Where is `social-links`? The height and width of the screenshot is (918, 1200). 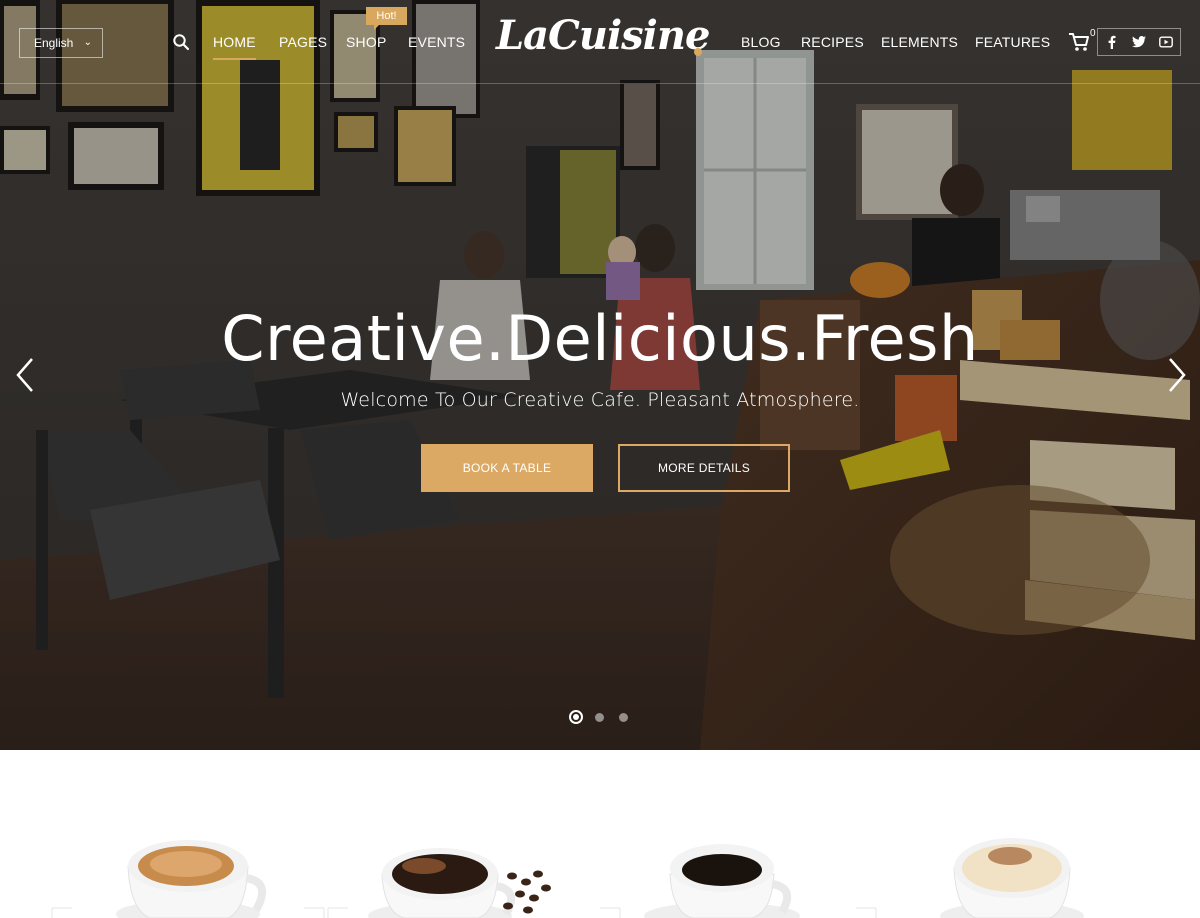 social-links is located at coordinates (1139, 42).